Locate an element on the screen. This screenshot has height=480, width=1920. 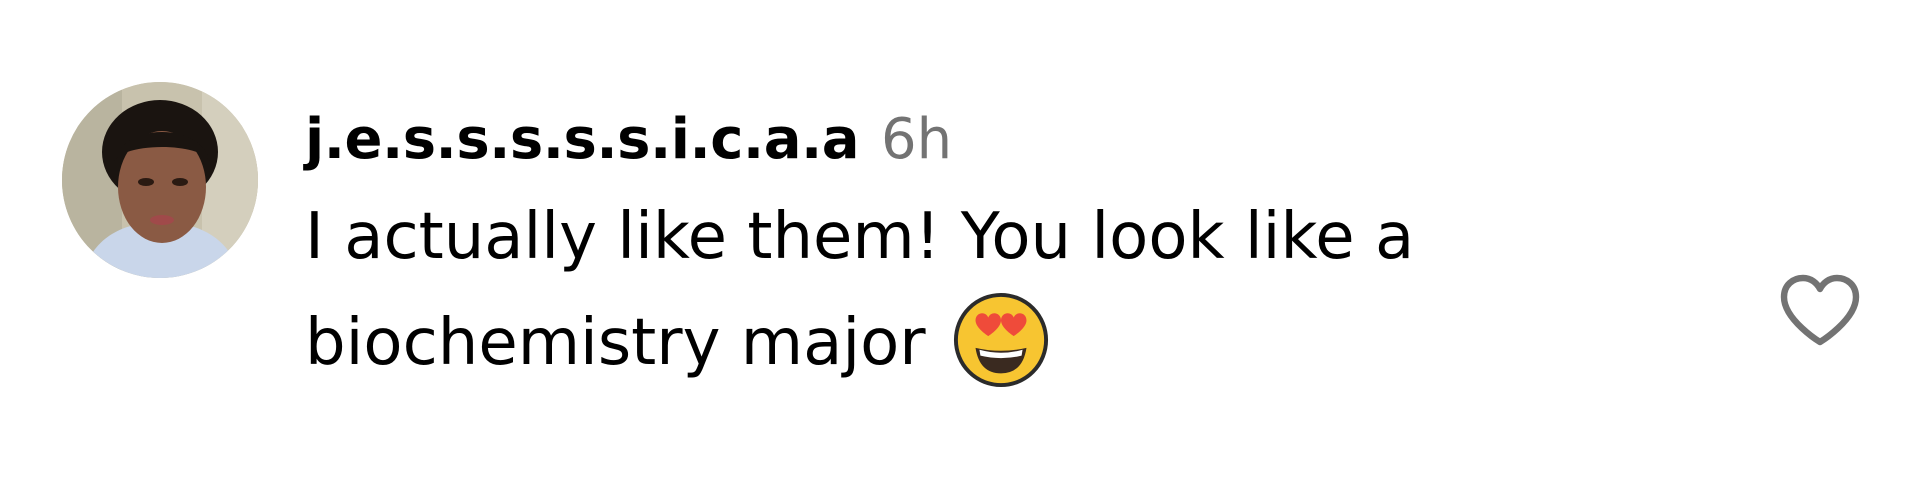
comment-meta: j.e.s.s.s.s.s.i.c.a.a 6h is located at coordinates (1005, 140).